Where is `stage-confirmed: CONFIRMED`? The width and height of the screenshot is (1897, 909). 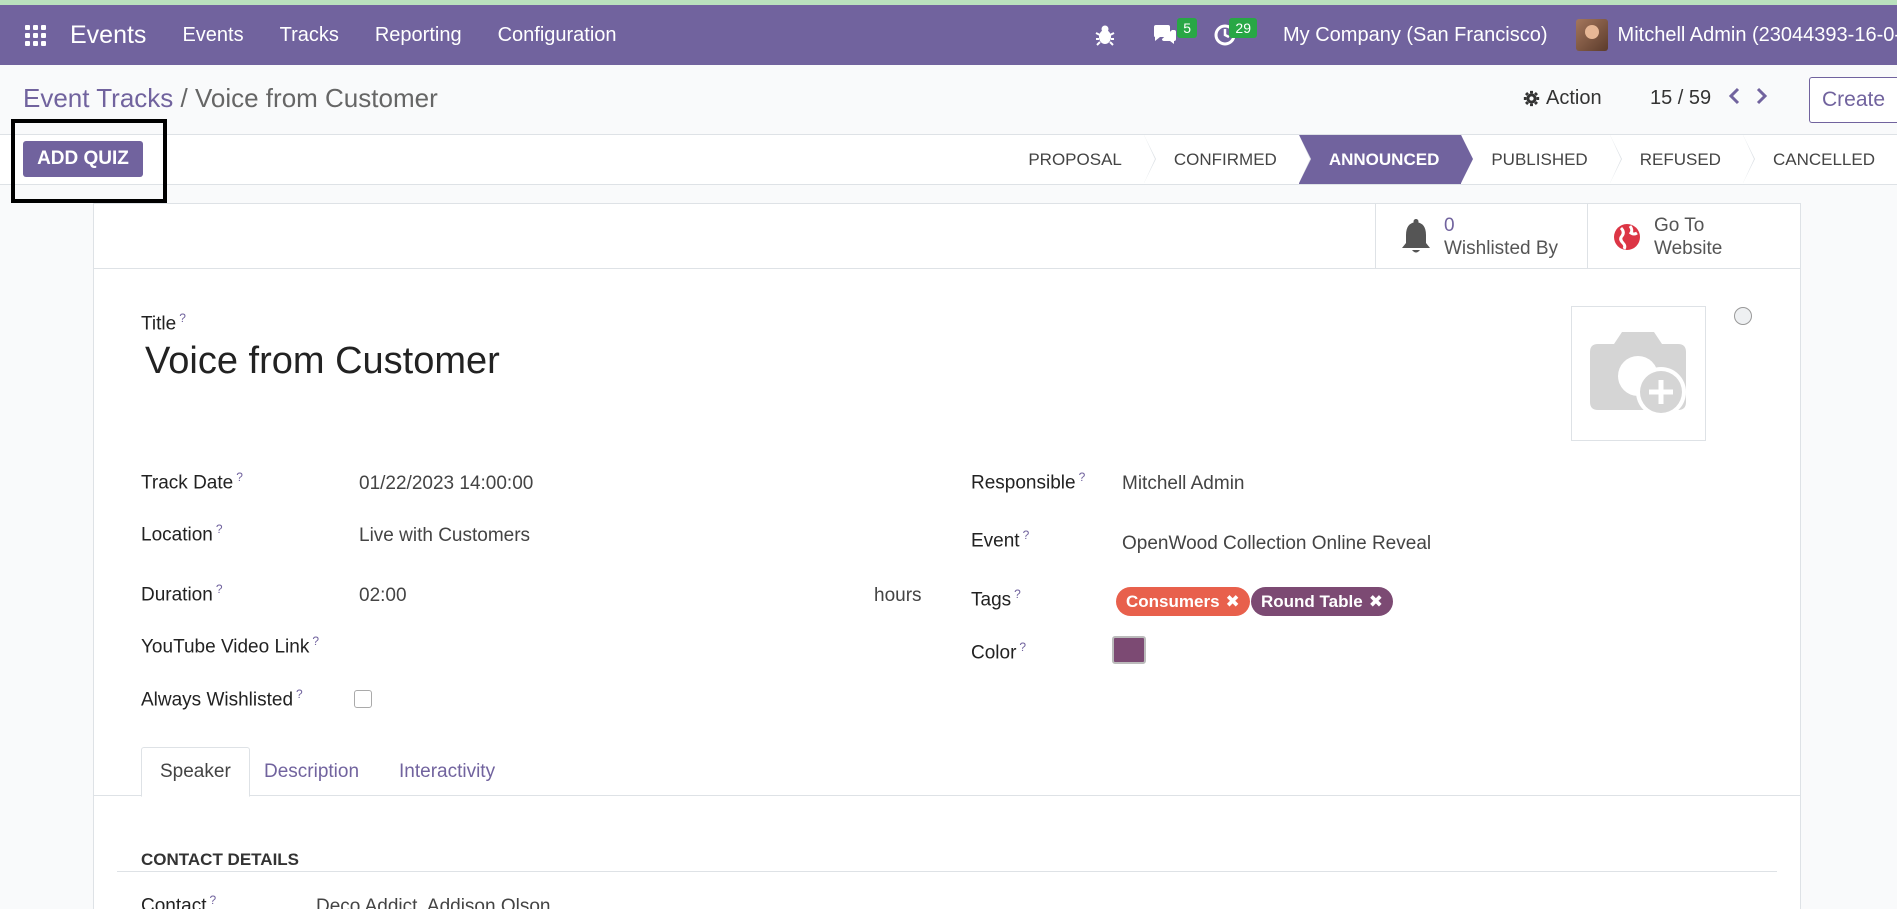 stage-confirmed: CONFIRMED is located at coordinates (1227, 159).